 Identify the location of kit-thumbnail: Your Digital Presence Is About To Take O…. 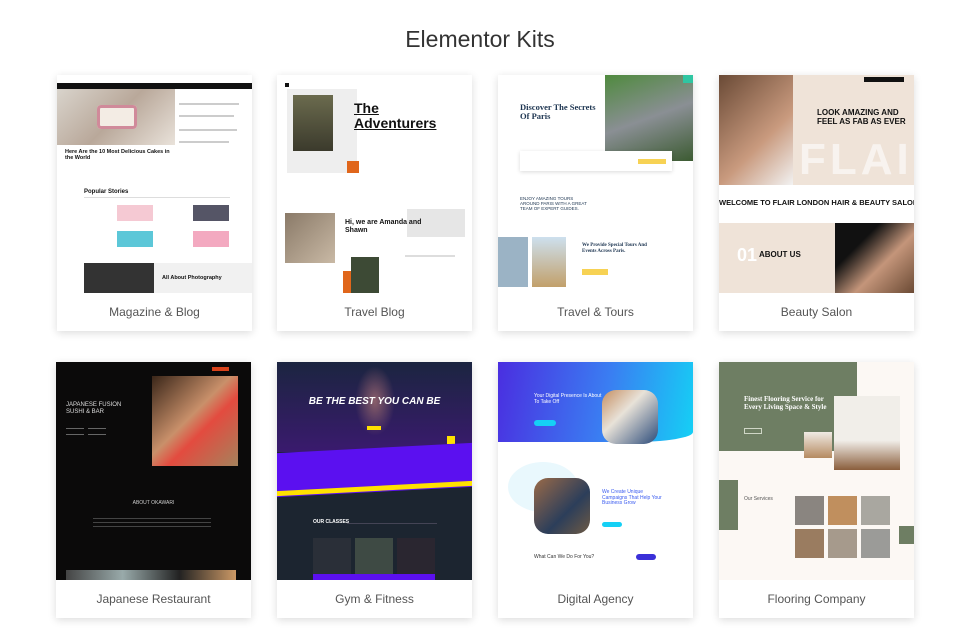
(595, 471).